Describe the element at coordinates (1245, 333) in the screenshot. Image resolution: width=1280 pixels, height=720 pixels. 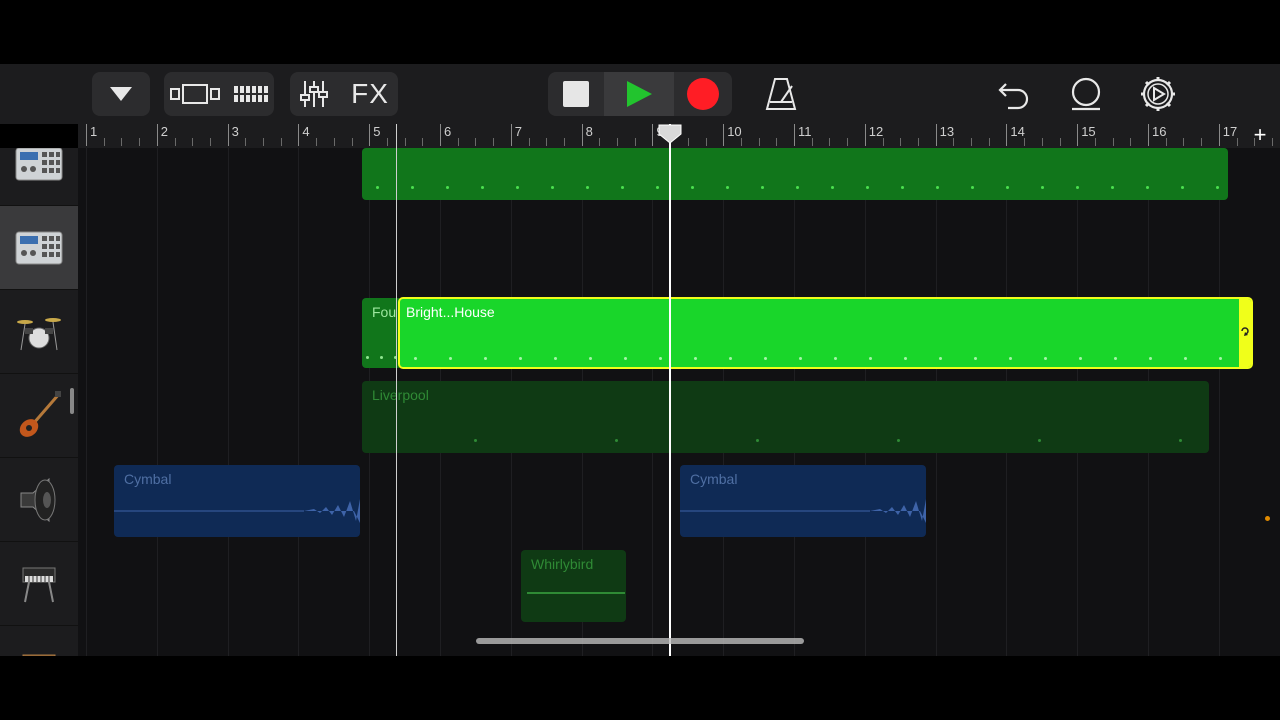
I see `loop-handle` at that location.